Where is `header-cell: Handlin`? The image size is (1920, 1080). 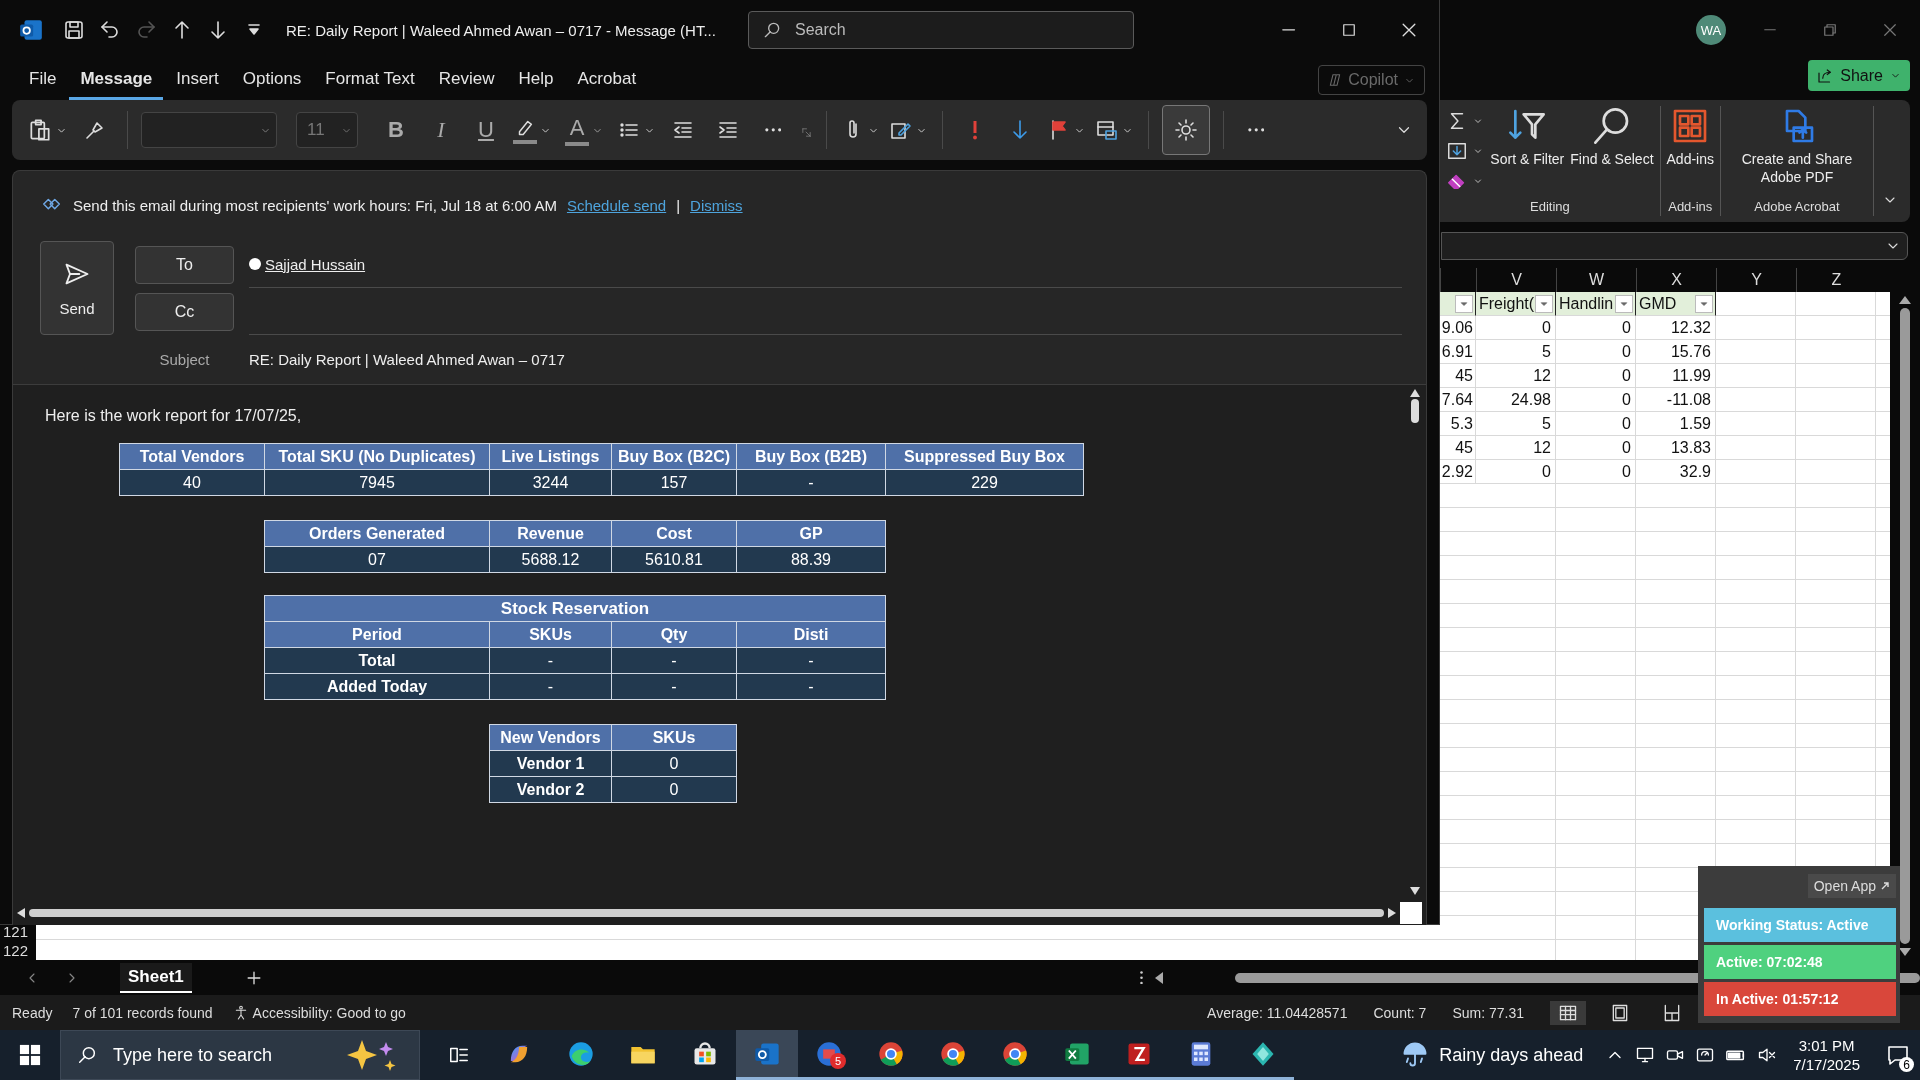 header-cell: Handlin is located at coordinates (1586, 303).